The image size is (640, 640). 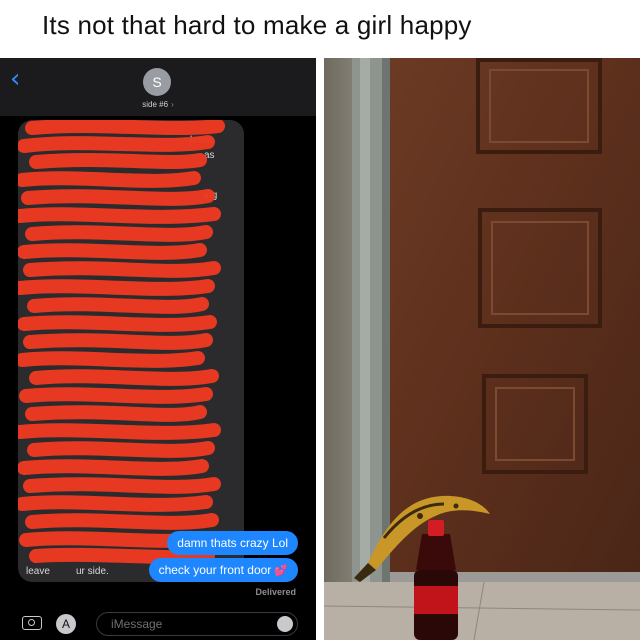 I want to click on sent-message-bubble: damn thats crazy Lol, so click(x=232, y=543).